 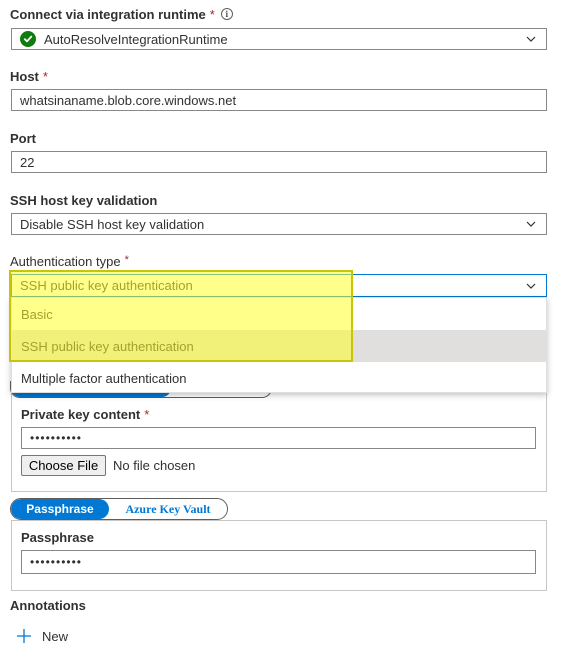 What do you see at coordinates (279, 162) in the screenshot?
I see `port-input: 22` at bounding box center [279, 162].